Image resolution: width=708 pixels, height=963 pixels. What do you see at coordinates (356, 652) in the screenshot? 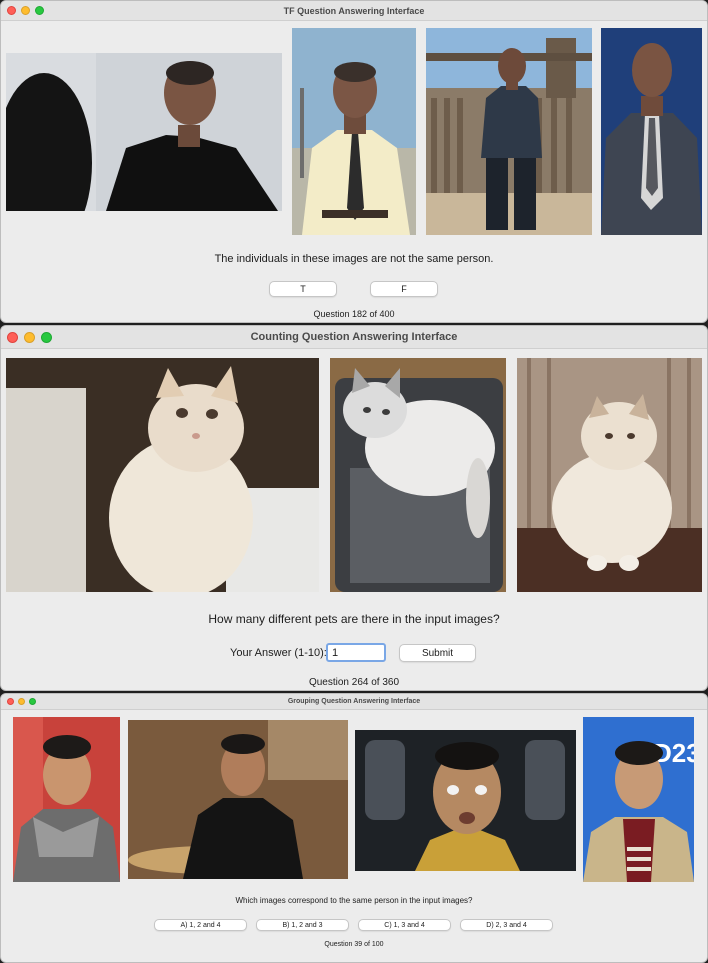
I see `answer-input: 1` at bounding box center [356, 652].